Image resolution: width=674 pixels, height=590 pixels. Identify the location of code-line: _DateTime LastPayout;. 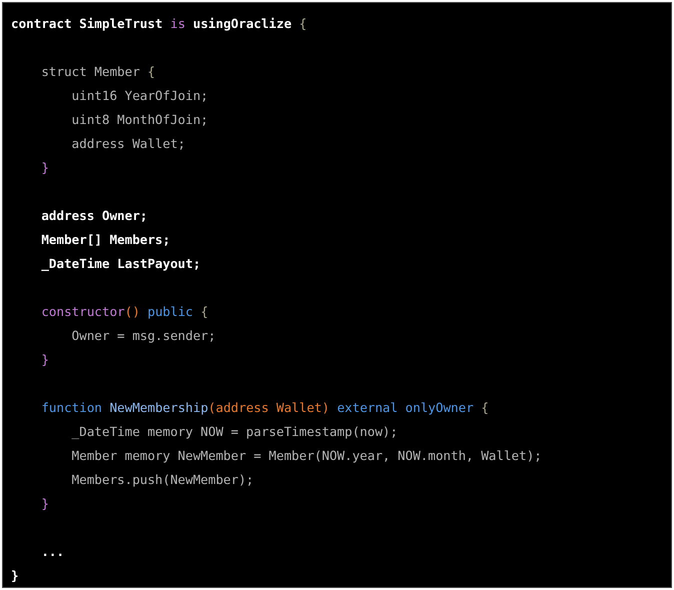
(120, 264).